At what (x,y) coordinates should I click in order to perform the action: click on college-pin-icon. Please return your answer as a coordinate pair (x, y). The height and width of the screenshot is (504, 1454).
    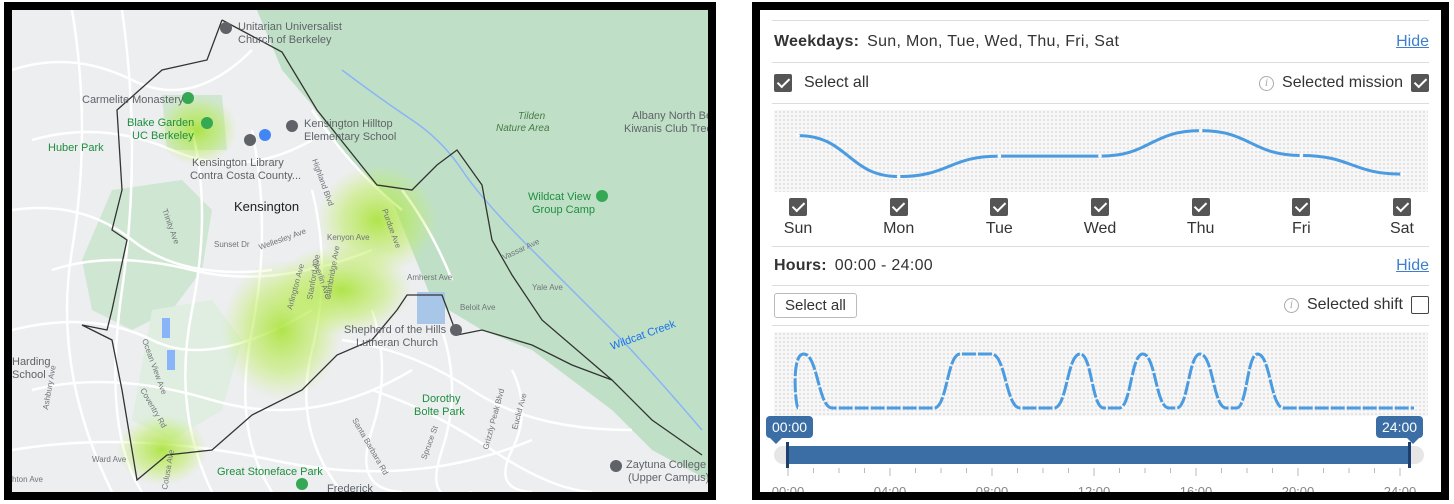
    Looking at the image, I should click on (616, 466).